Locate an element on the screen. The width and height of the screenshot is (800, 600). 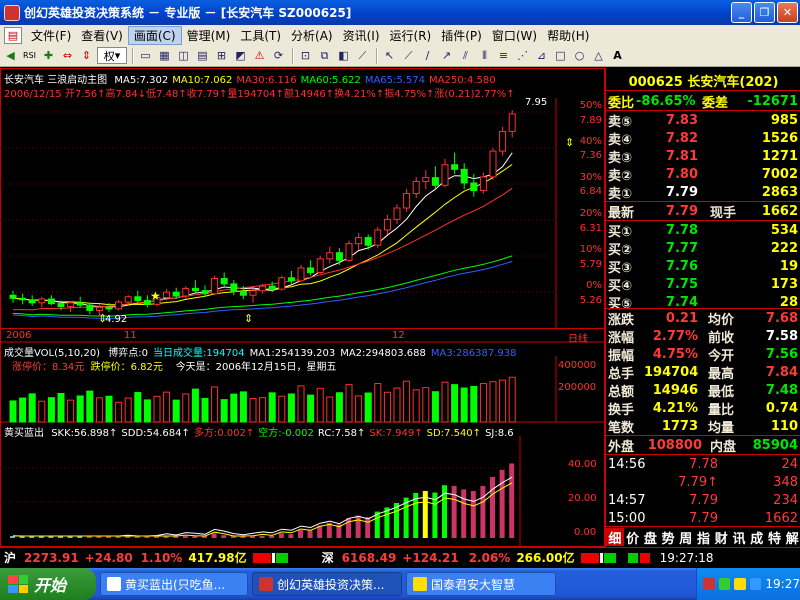
menu-plugin: 插件(P) is located at coordinates (461, 35).